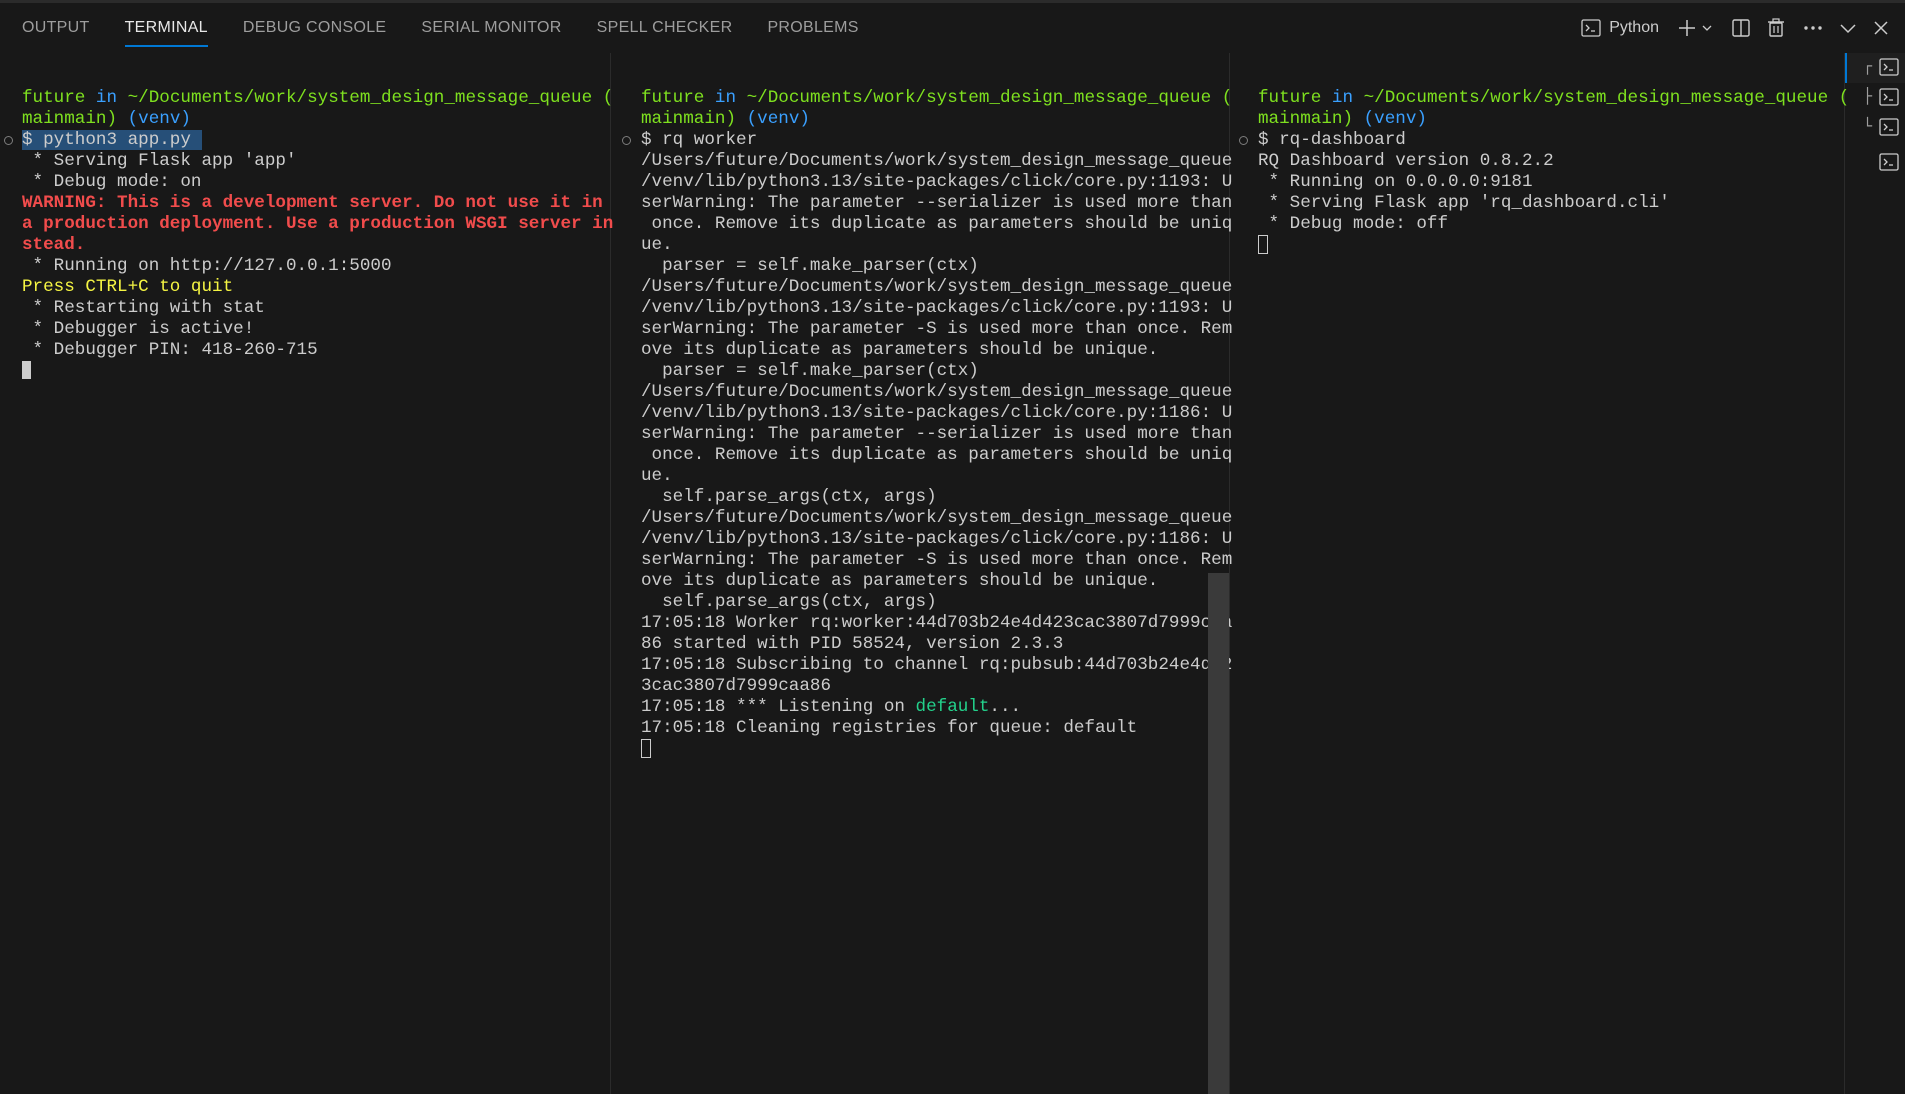 Image resolution: width=1905 pixels, height=1094 pixels. I want to click on close-panel-button, so click(1881, 28).